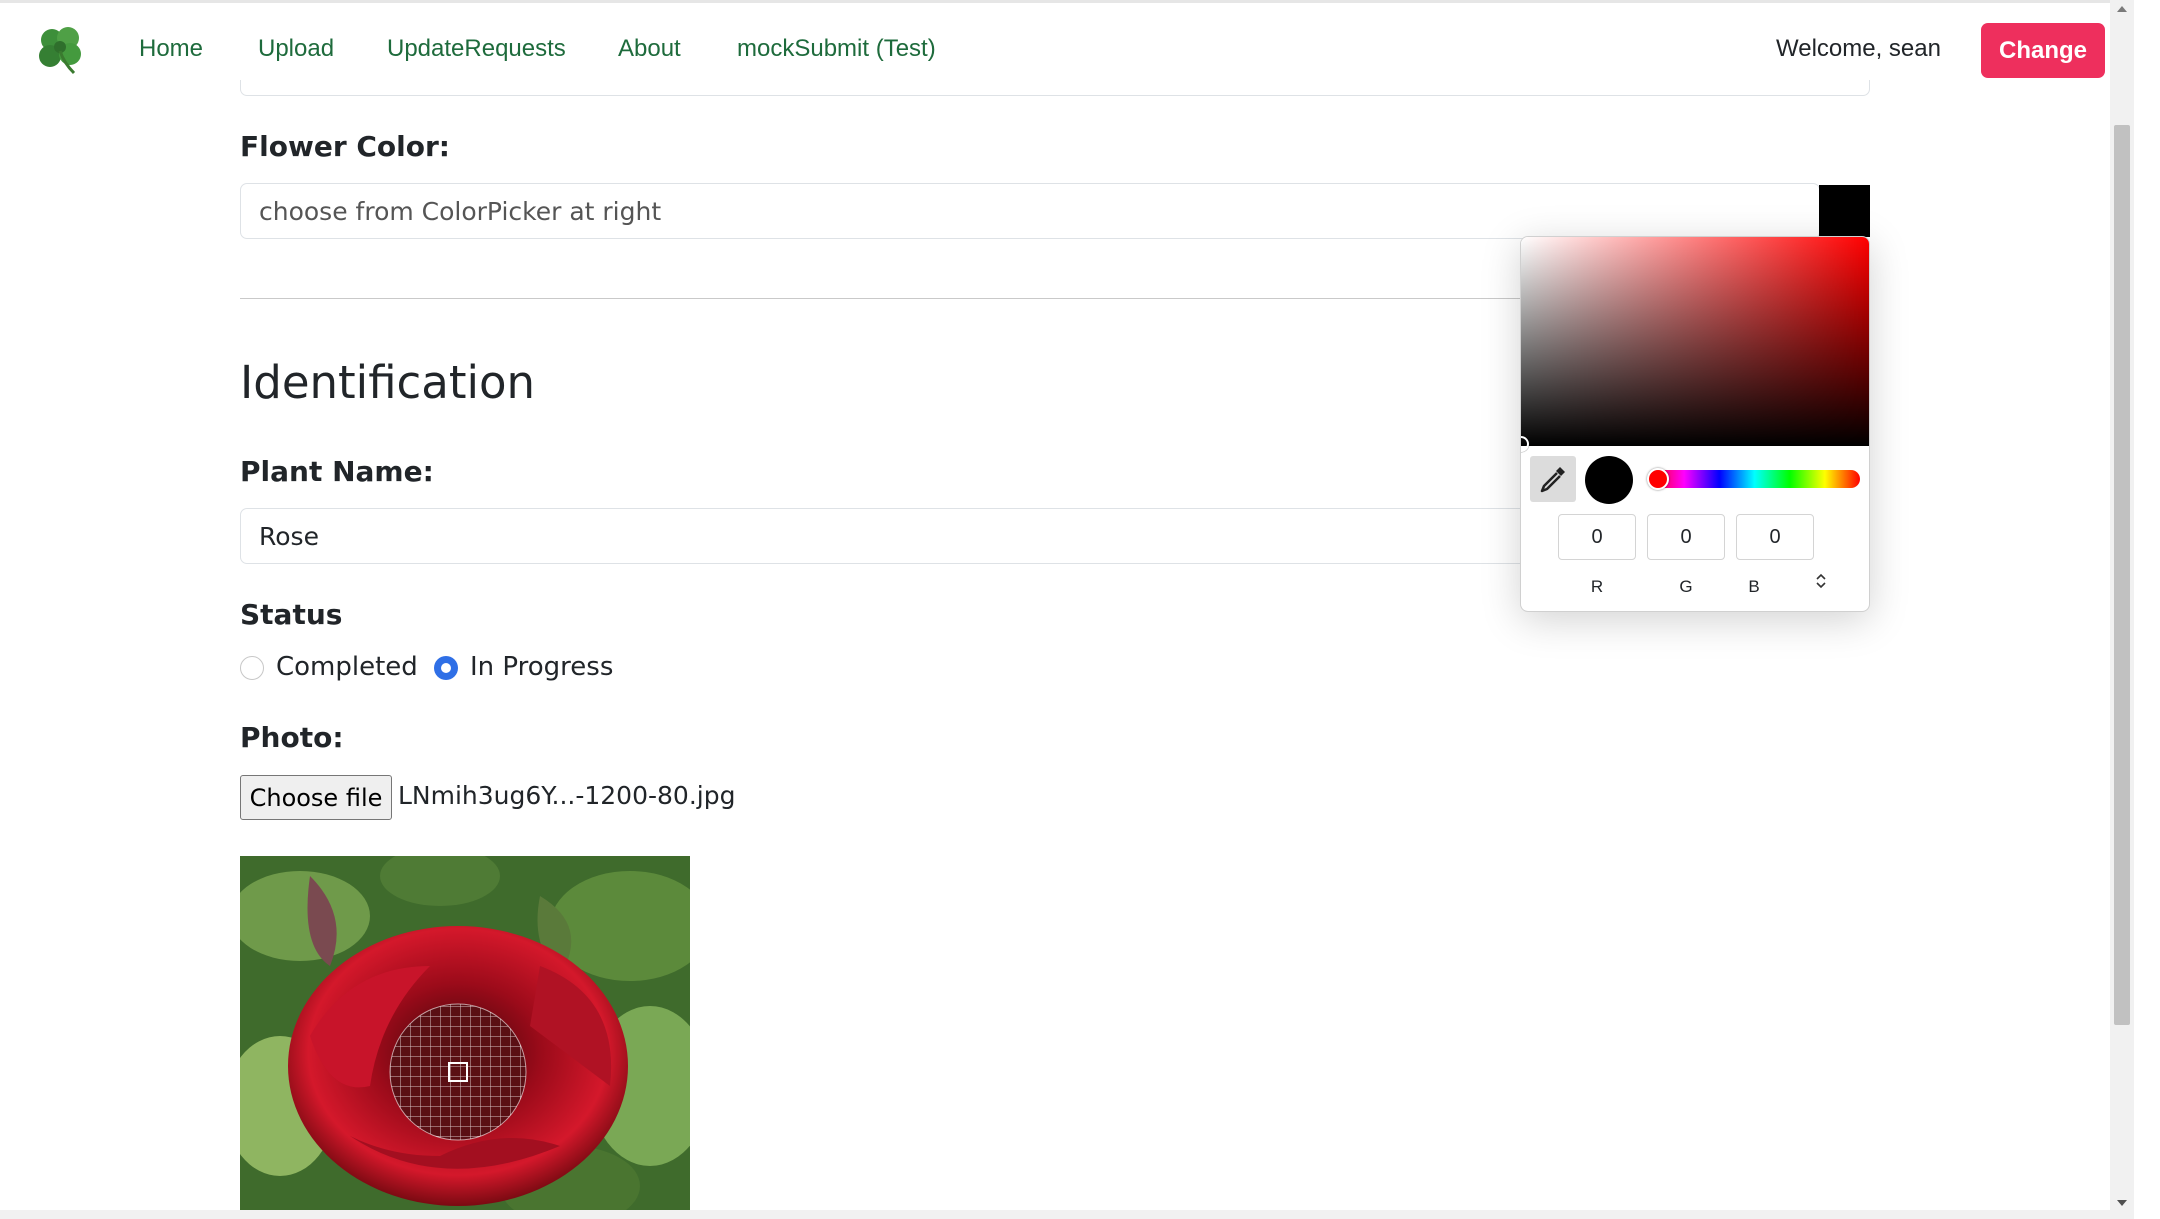 Image resolution: width=2160 pixels, height=1219 pixels. Describe the element at coordinates (1754, 586) in the screenshot. I see `blue-channel-label: B` at that location.